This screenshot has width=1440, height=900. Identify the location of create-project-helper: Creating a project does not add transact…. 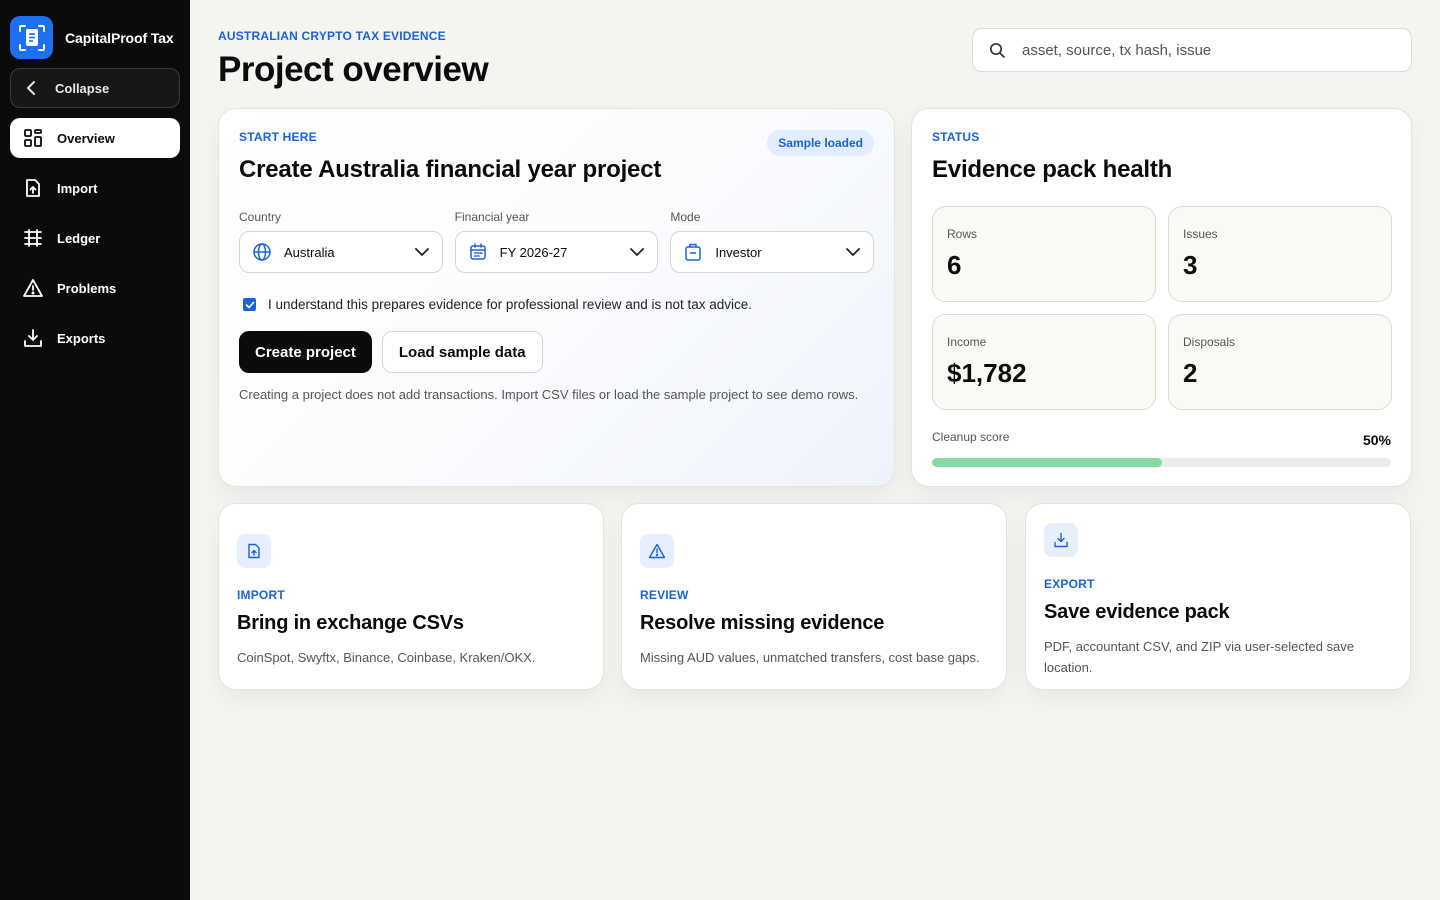
(549, 394).